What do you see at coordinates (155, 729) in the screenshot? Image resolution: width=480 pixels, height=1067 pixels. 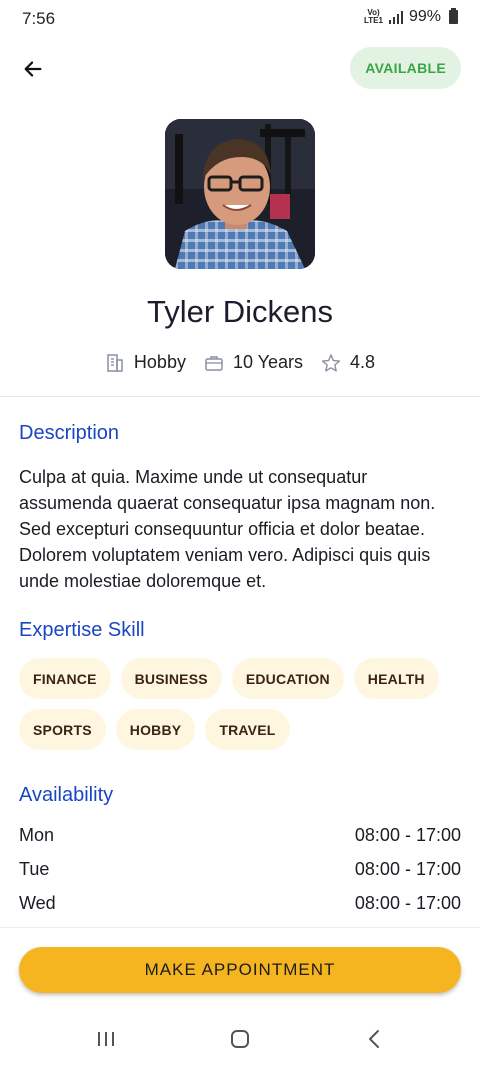 I see `skill-chip: HOBBY` at bounding box center [155, 729].